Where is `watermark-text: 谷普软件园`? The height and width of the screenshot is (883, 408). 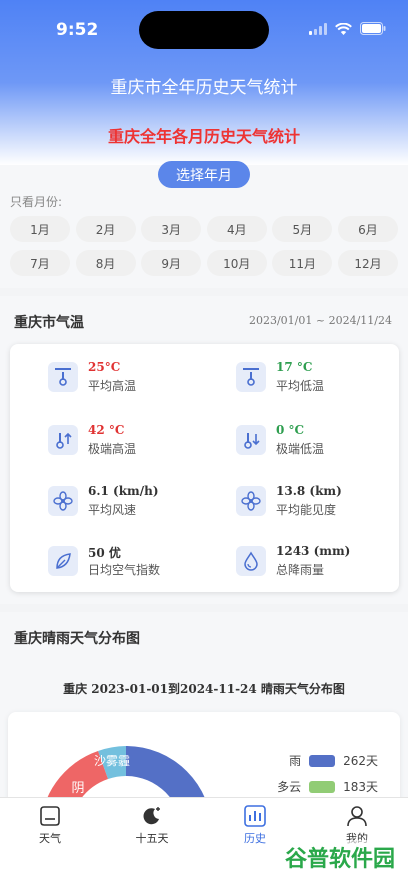 watermark-text: 谷普软件园 is located at coordinates (340, 859).